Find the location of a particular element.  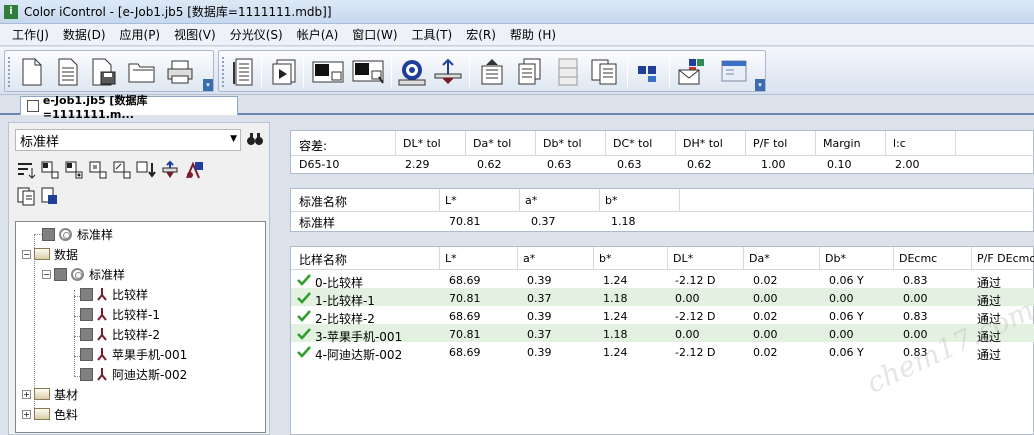

column-header: DEcmc is located at coordinates (918, 258).